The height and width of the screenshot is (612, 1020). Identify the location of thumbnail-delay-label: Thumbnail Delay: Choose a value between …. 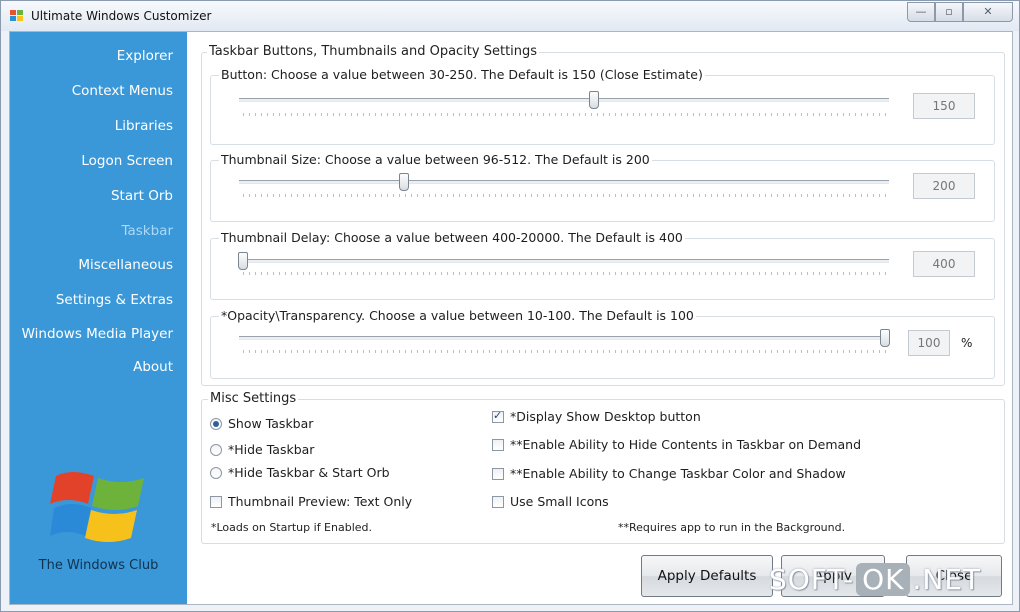
(452, 237).